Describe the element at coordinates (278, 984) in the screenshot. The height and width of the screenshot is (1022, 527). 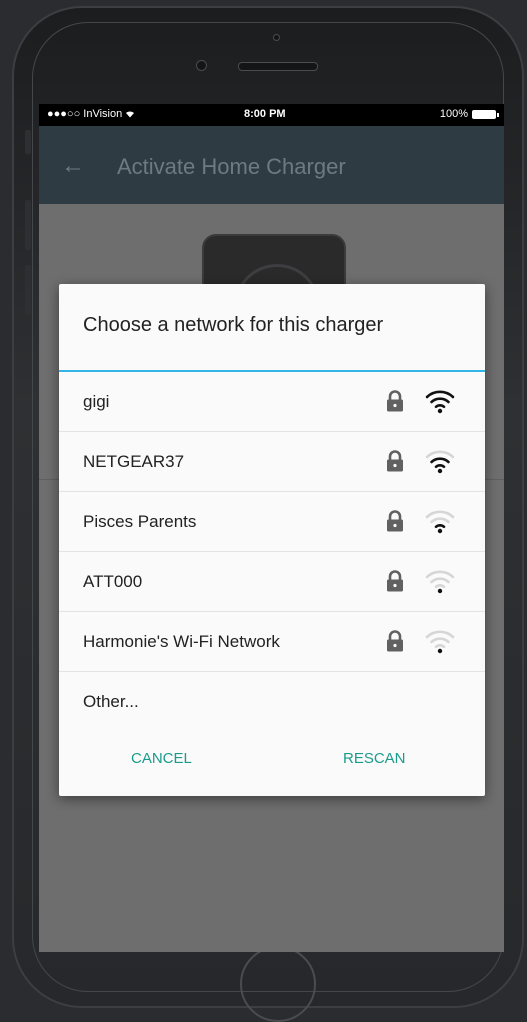
I see `home-button` at that location.